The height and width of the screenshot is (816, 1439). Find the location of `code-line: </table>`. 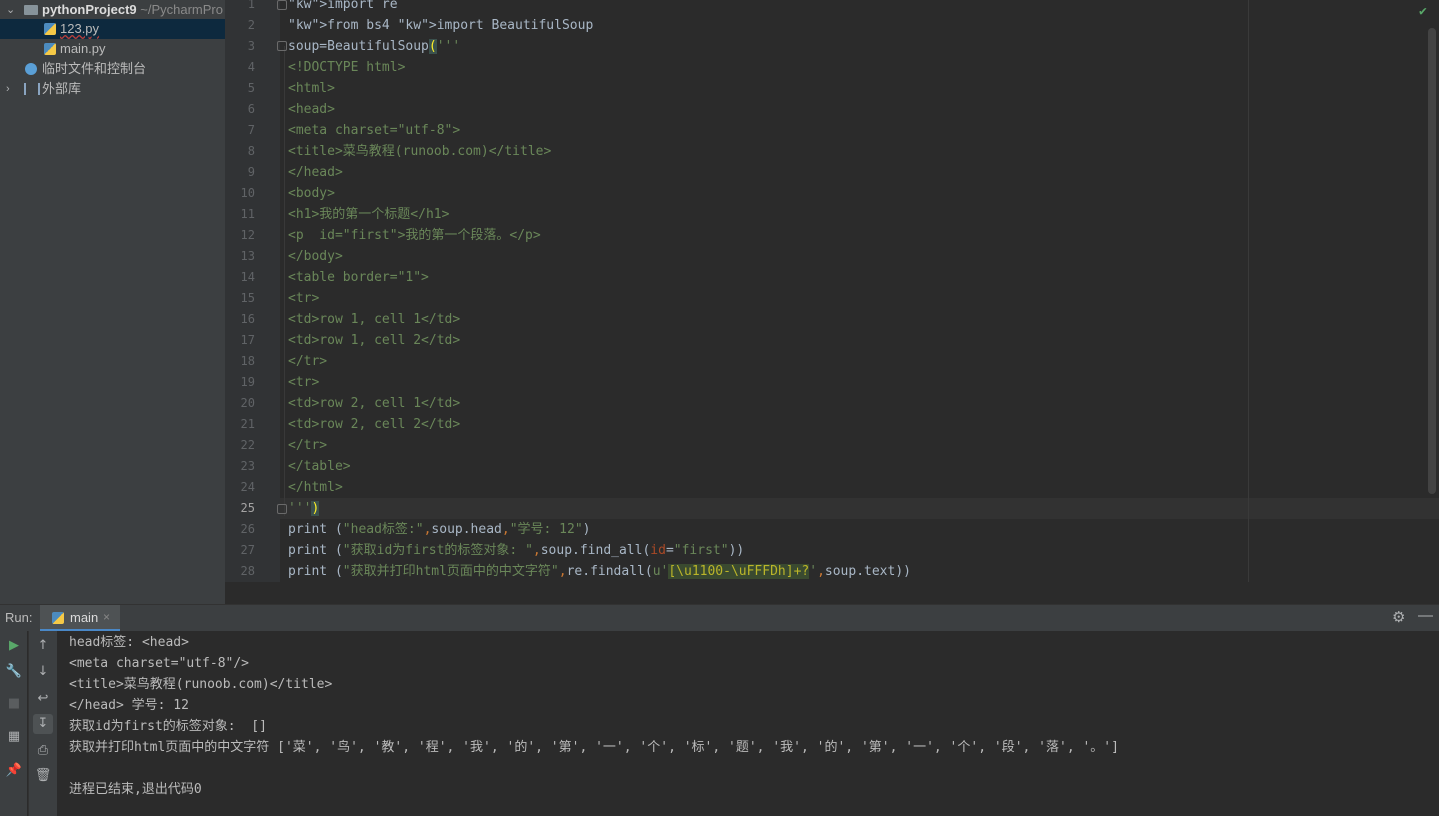

code-line: </table> is located at coordinates (319, 466).